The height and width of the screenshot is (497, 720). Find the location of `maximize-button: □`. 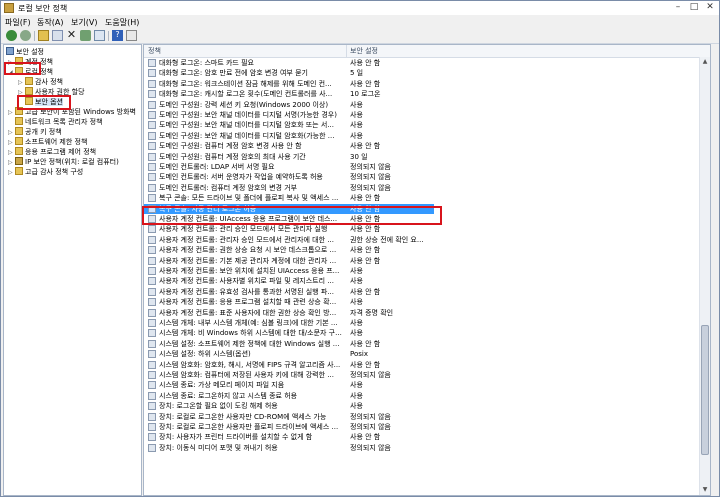

maximize-button: □ is located at coordinates (694, 7).